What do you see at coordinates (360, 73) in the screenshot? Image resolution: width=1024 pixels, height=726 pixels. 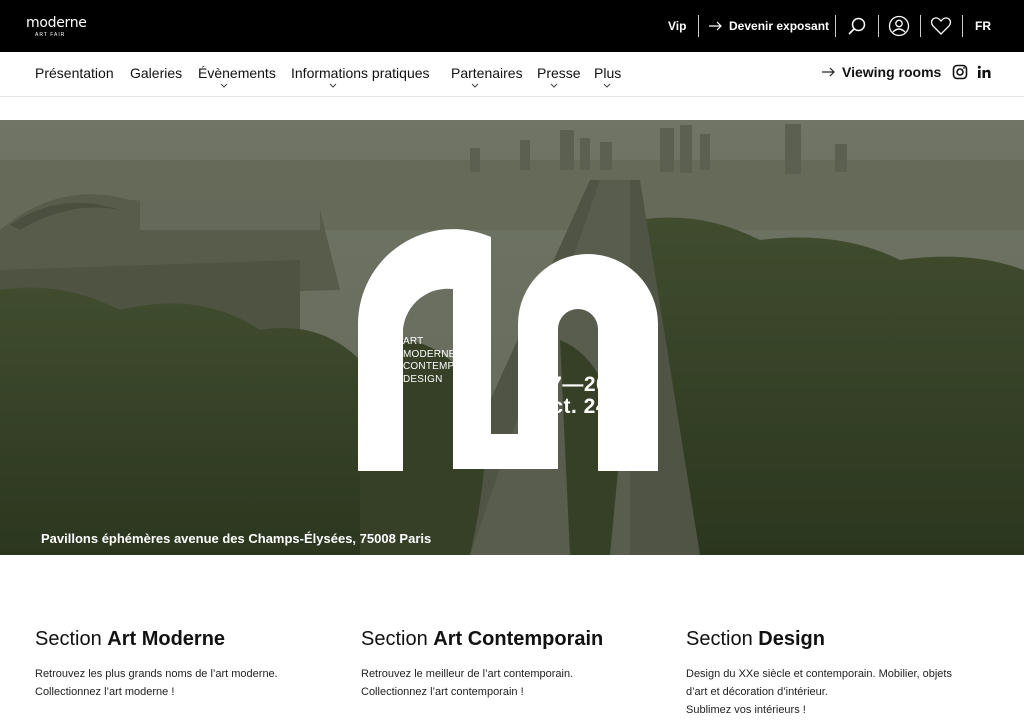 I see `nav-item-informations-pratiques: Informations pratiques` at bounding box center [360, 73].